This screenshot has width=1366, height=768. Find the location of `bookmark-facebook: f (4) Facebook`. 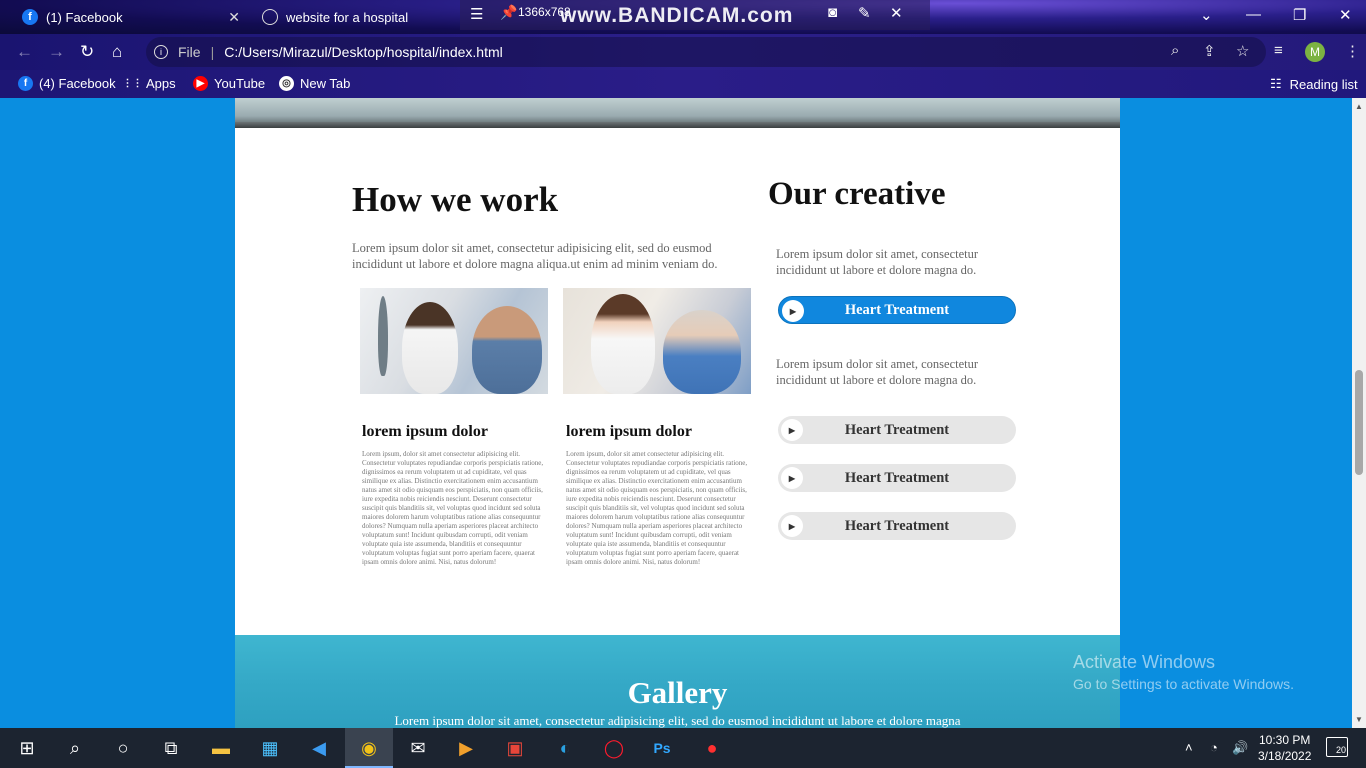

bookmark-facebook: f (4) Facebook is located at coordinates (67, 83).